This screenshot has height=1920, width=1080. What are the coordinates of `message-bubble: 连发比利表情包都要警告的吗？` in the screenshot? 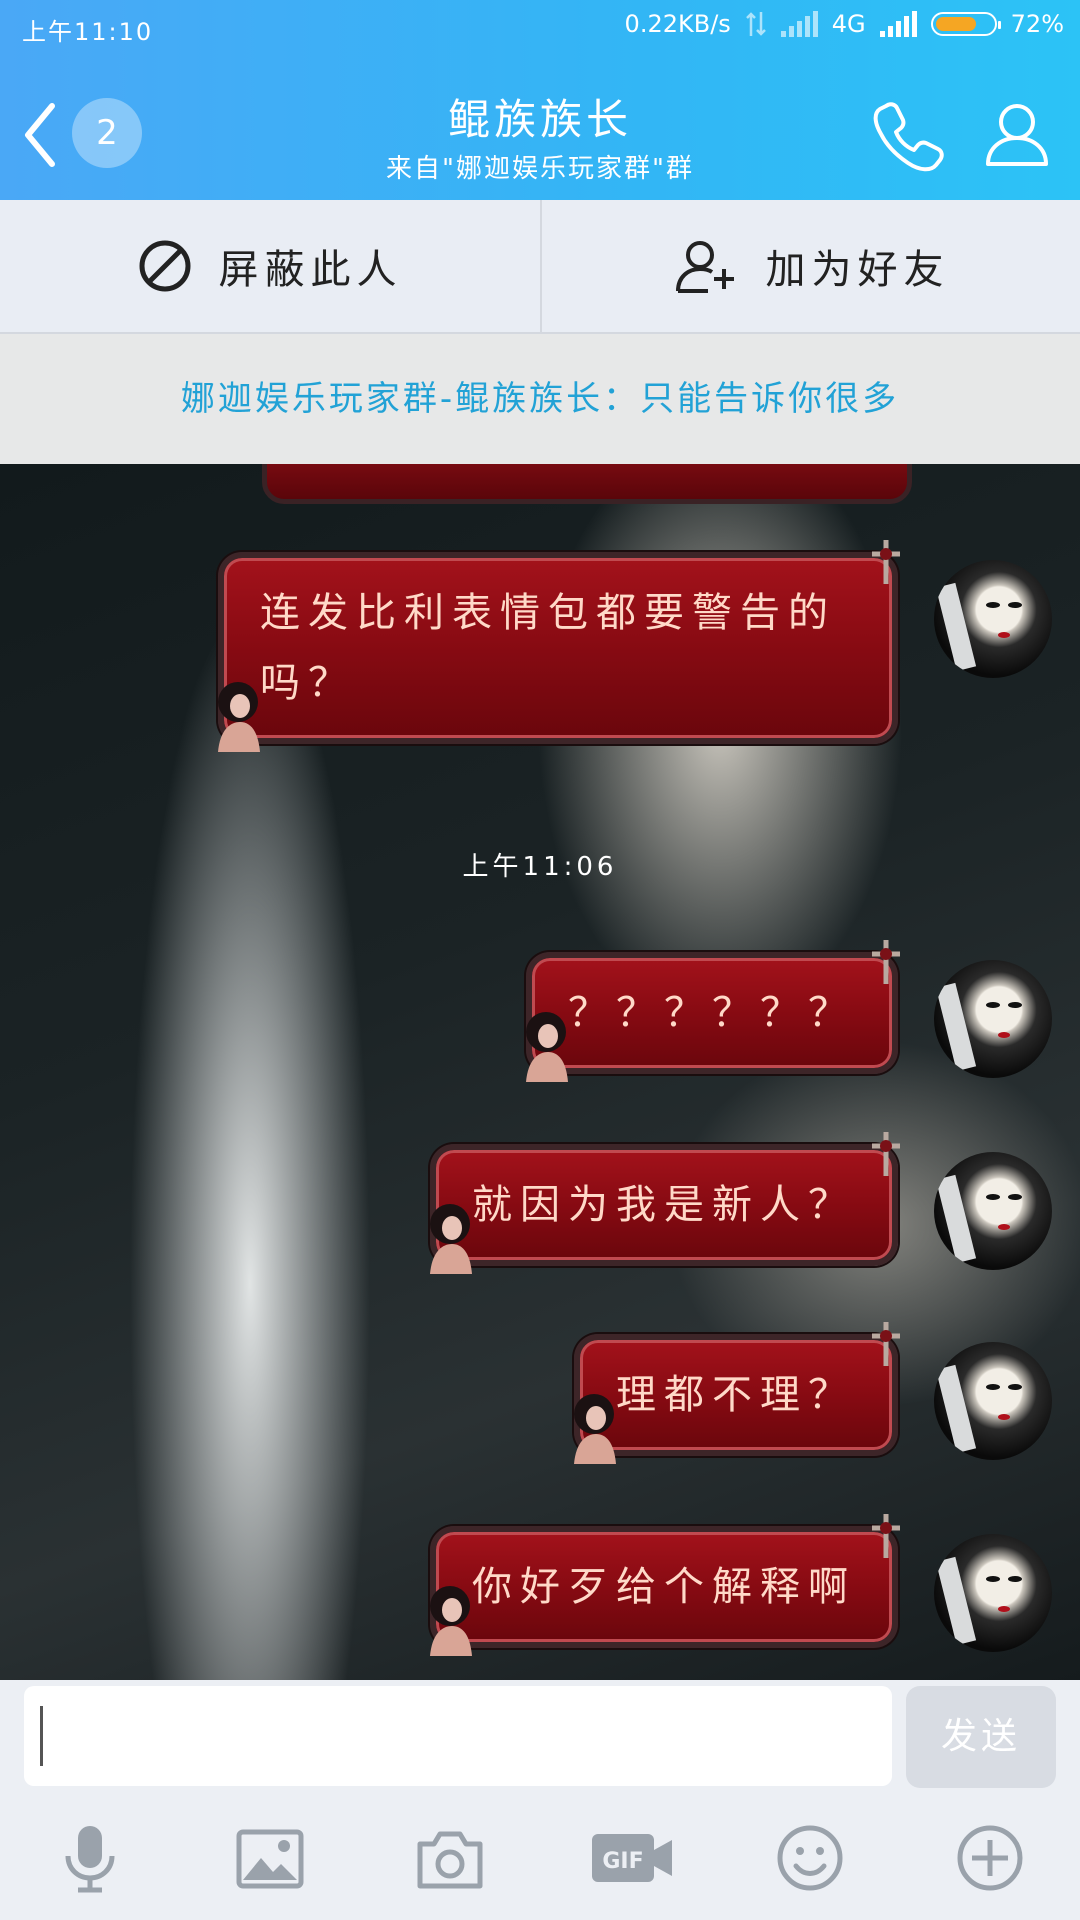 It's located at (559, 646).